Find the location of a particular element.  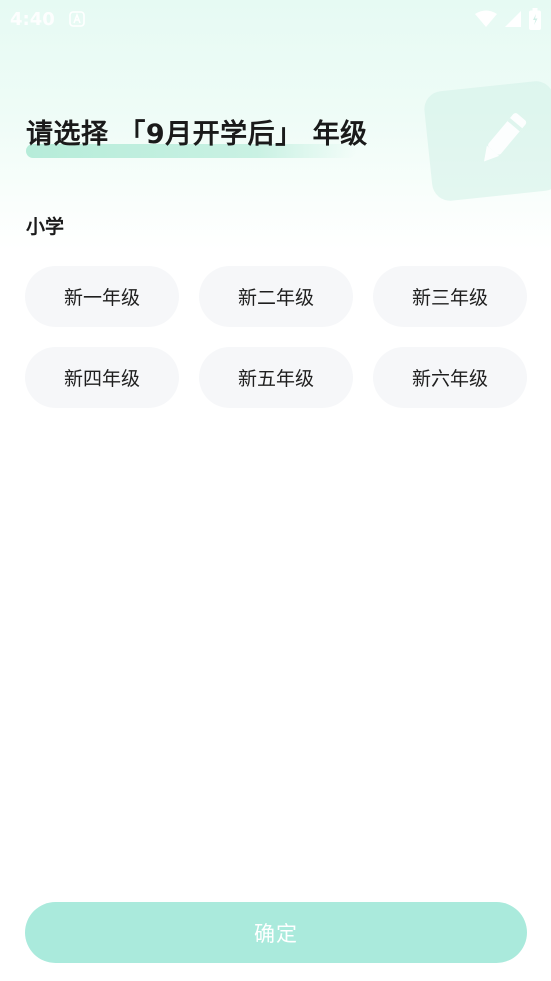

grade-option-2: 新二年级 is located at coordinates (276, 296).